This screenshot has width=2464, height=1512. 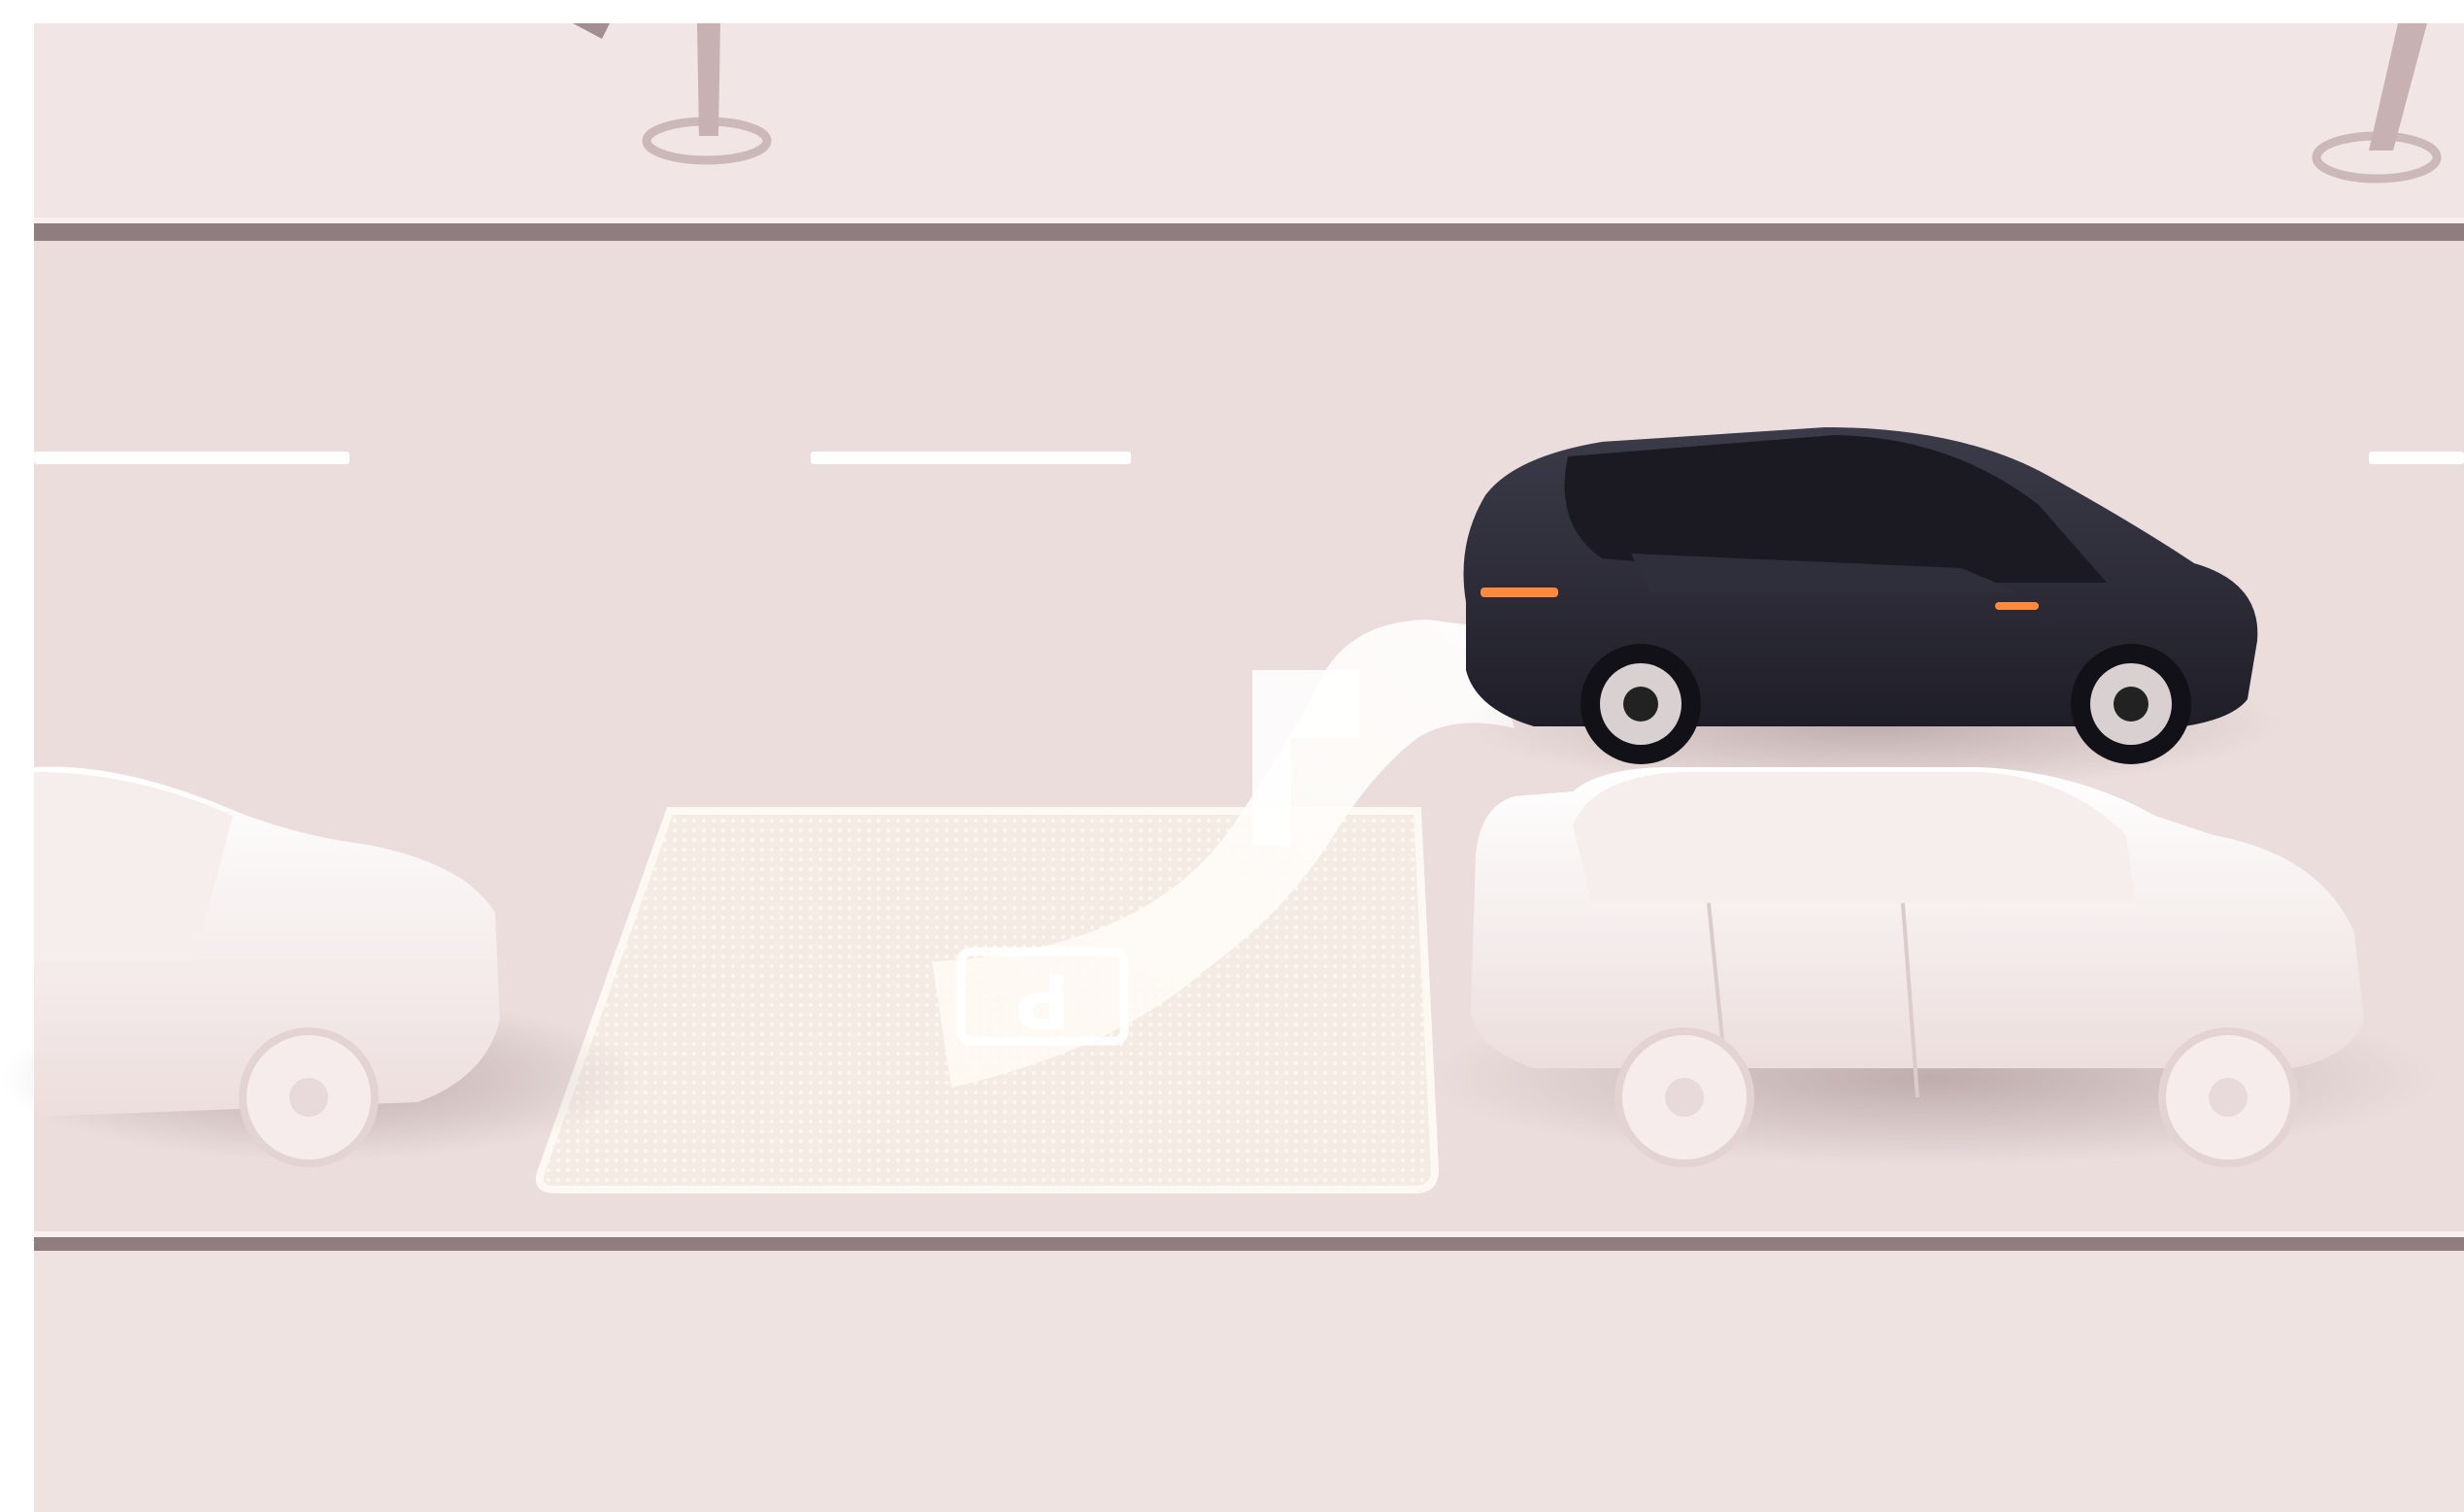 I want to click on top-curb, so click(x=1249, y=231).